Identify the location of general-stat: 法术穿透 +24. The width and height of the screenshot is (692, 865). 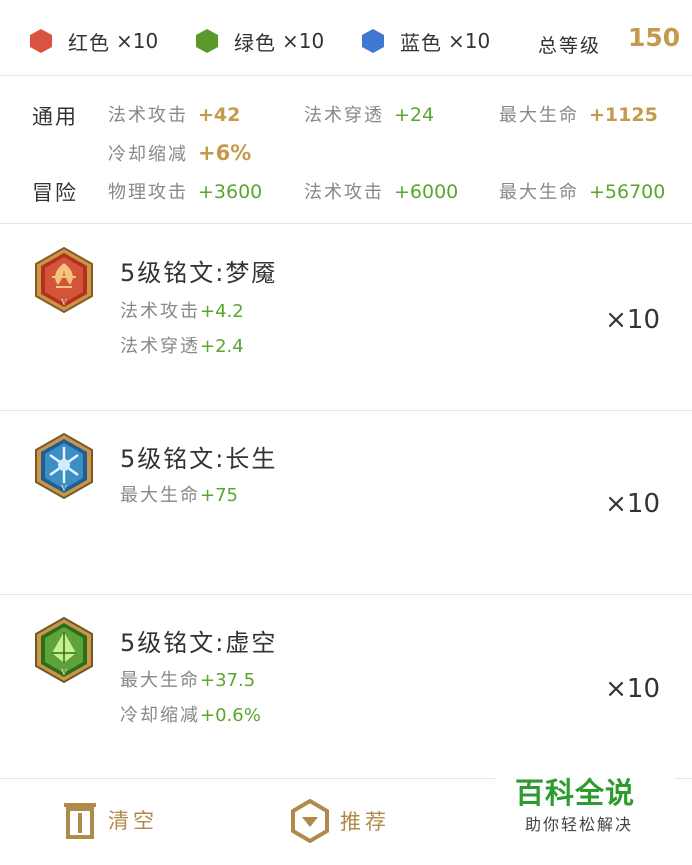
(369, 114).